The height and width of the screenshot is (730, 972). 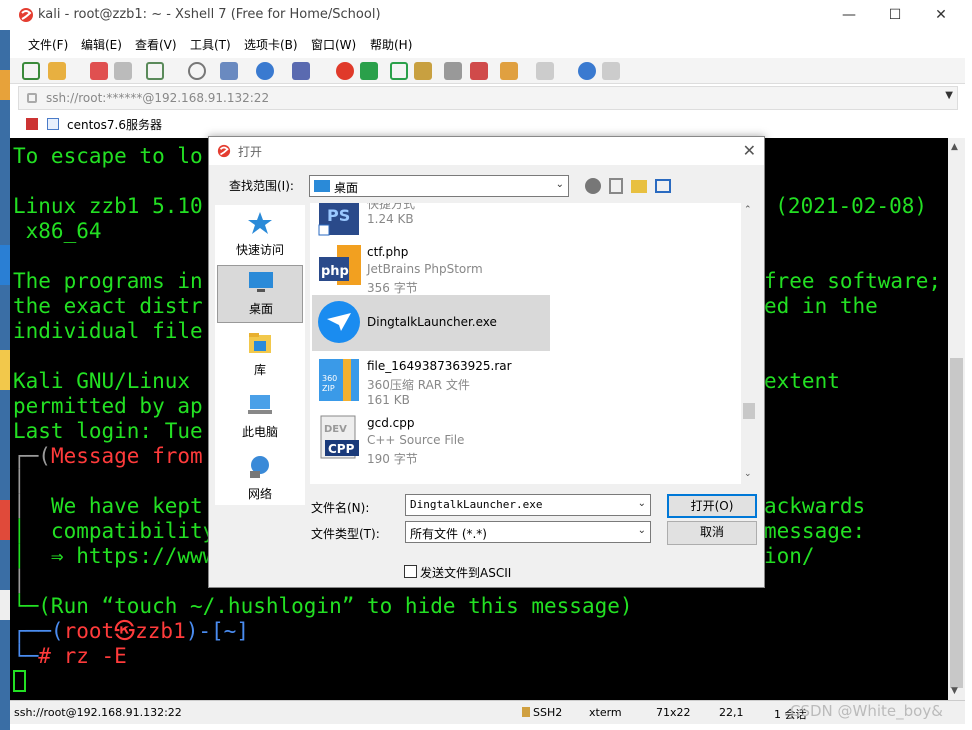 I want to click on chat-icon, so click(x=611, y=71).